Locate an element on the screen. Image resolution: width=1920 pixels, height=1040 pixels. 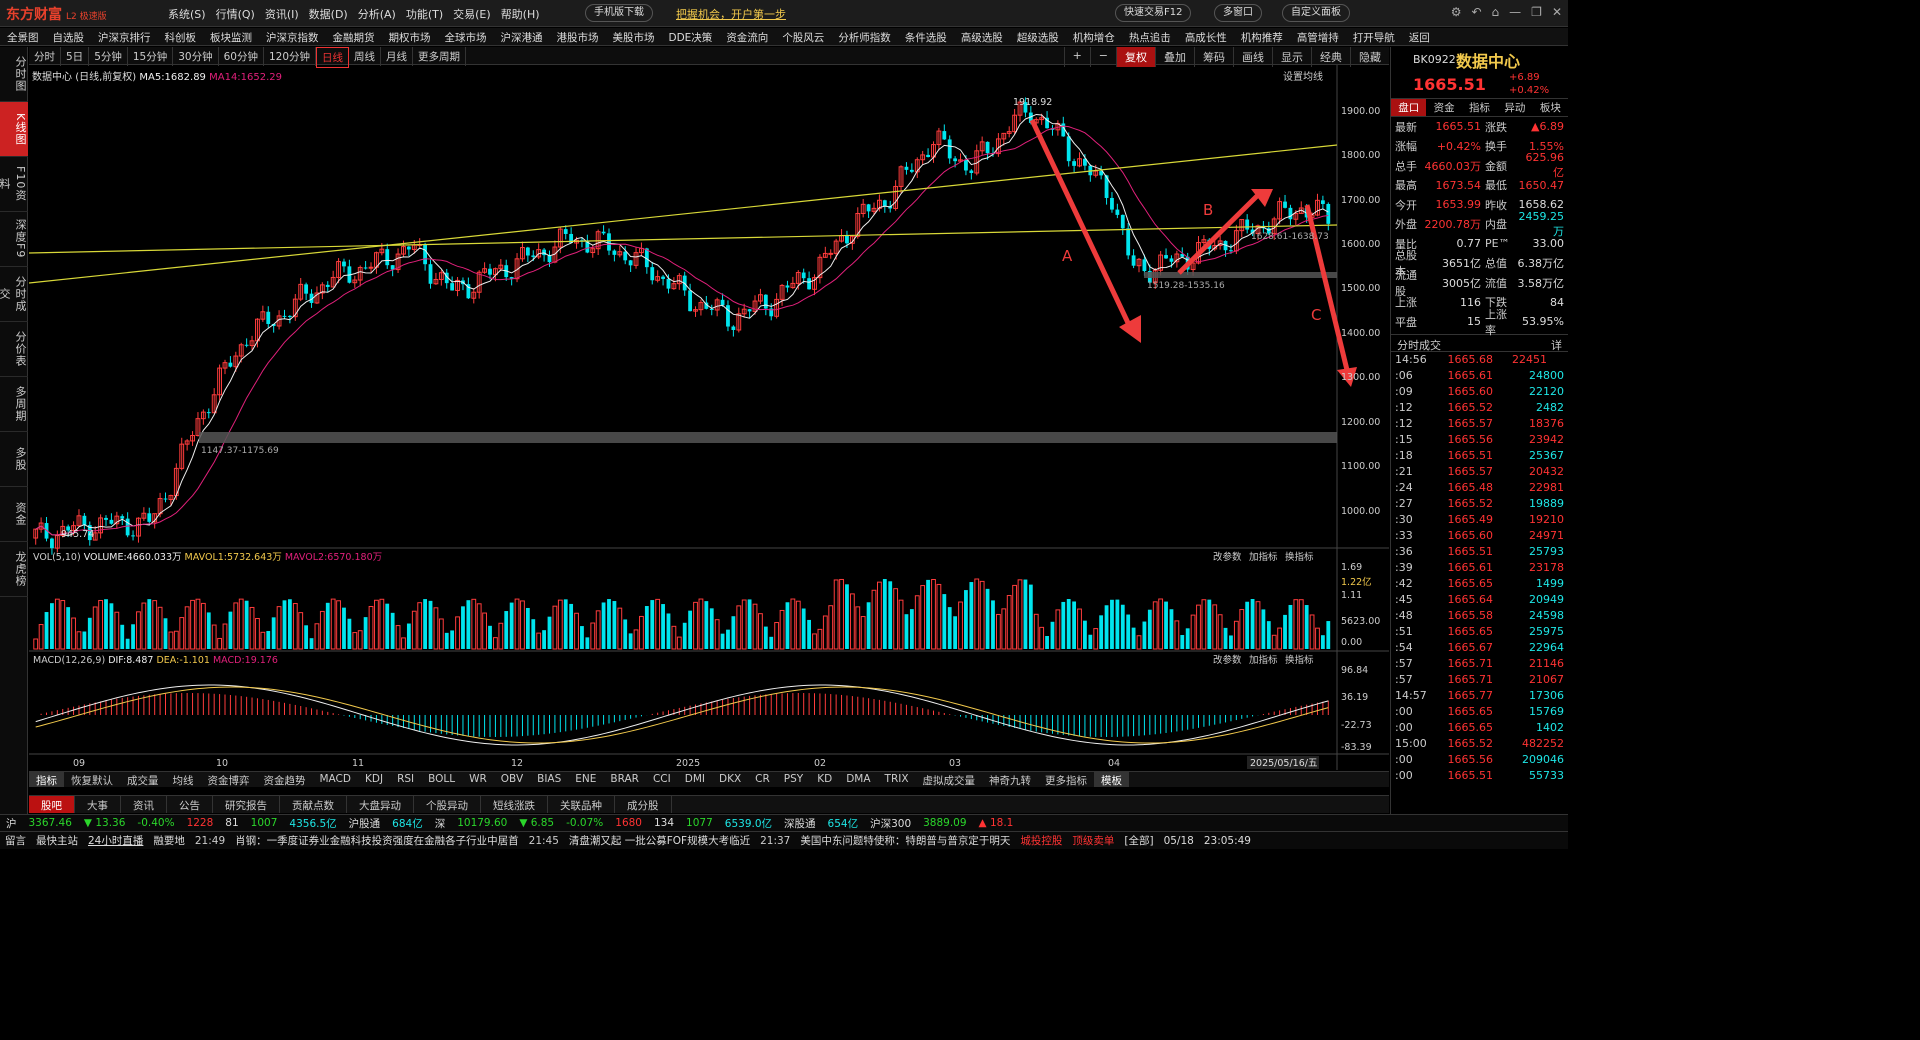
live-link: 24小时直播 is located at coordinates (115, 840).